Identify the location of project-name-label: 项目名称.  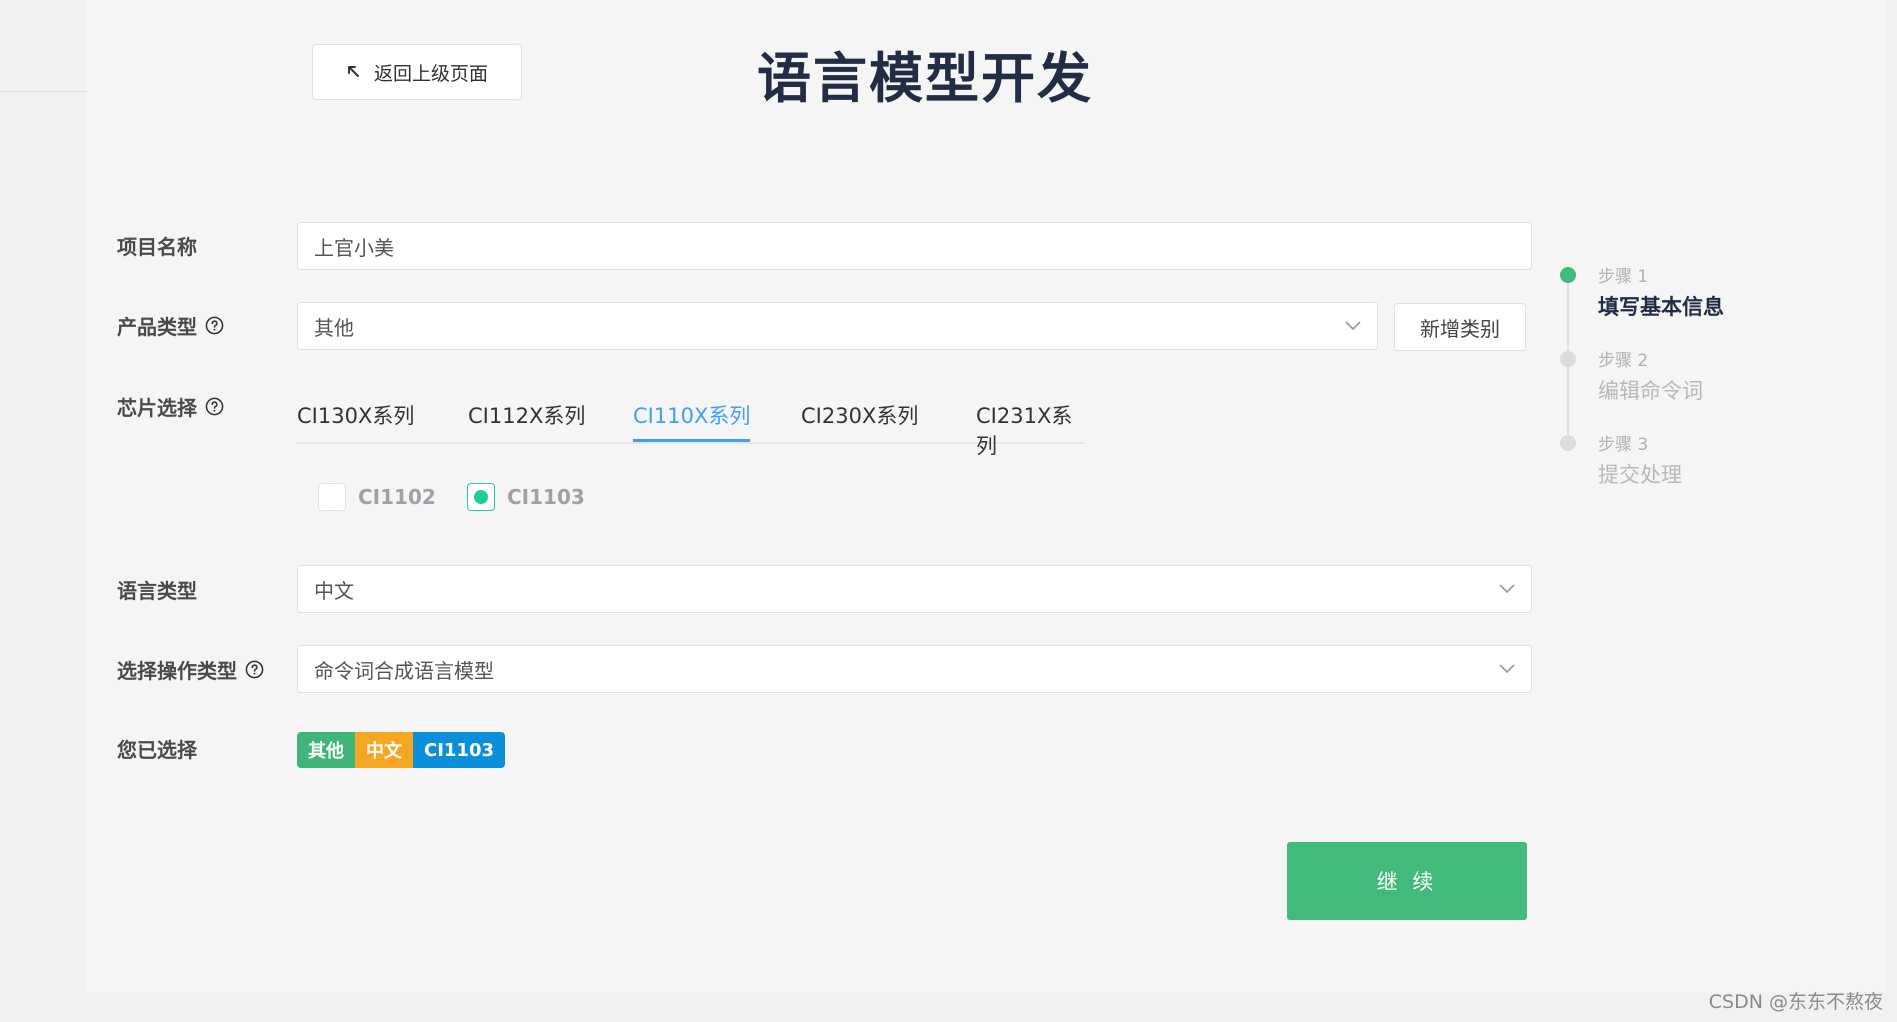
(157, 247).